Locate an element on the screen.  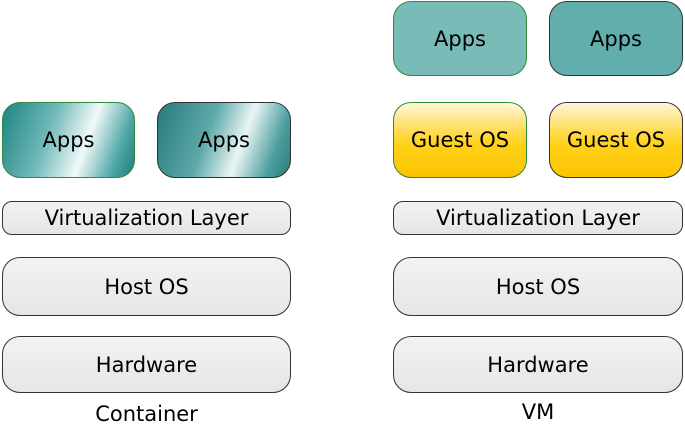
vm-host-os-label: Host OS is located at coordinates (538, 286).